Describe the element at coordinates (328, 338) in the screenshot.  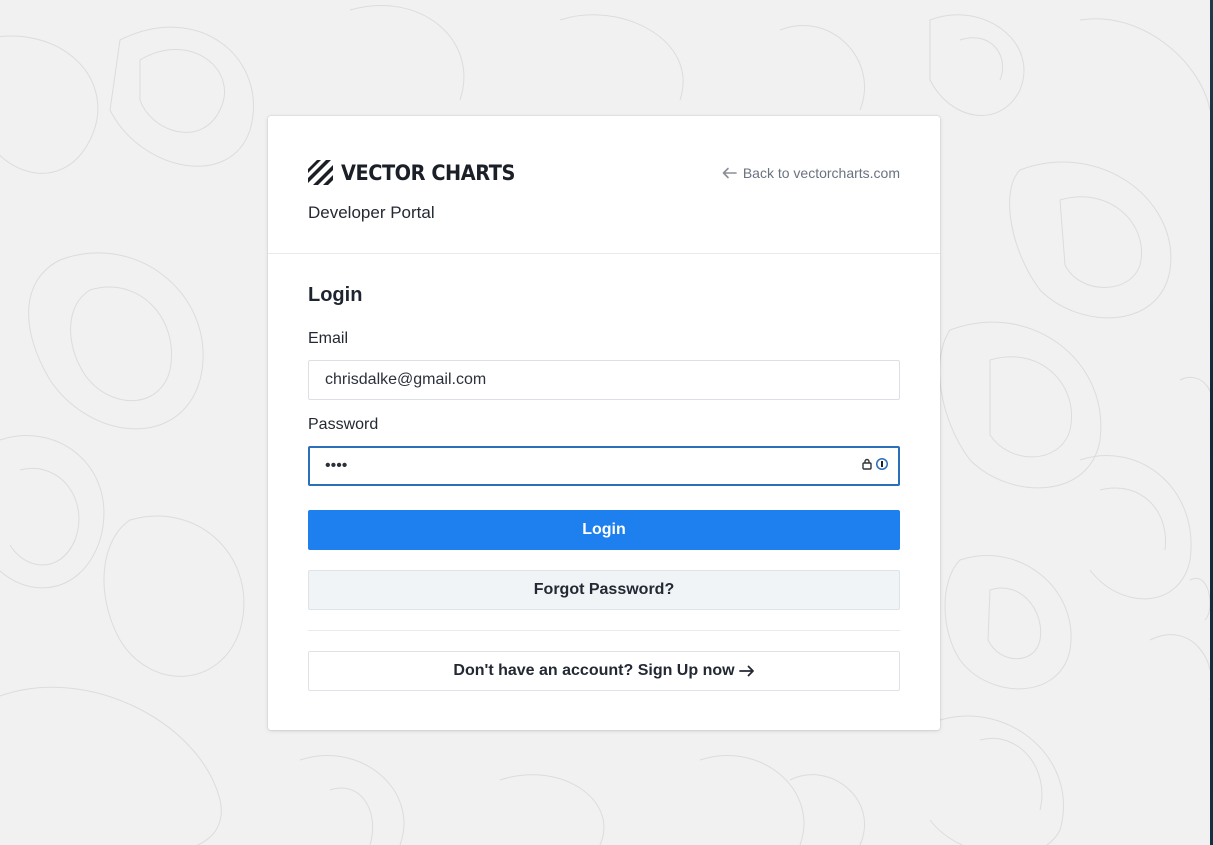
I see `email-label: Email` at that location.